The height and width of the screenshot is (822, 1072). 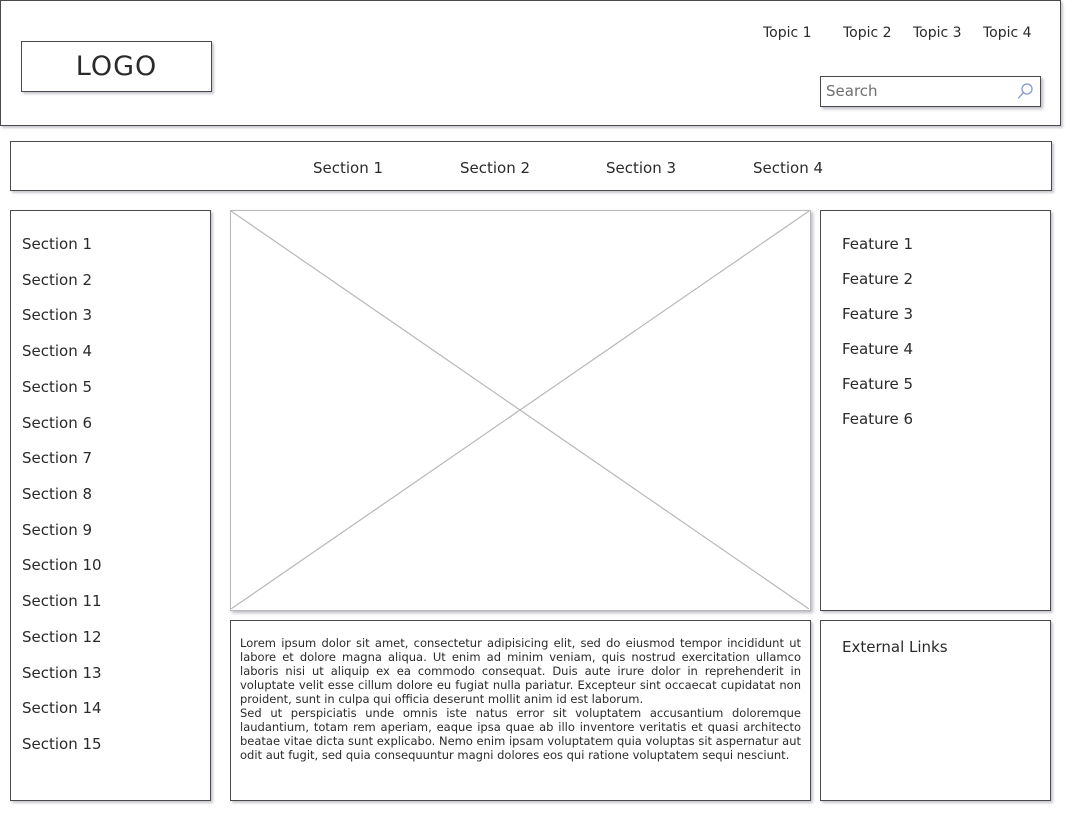 What do you see at coordinates (877, 419) in the screenshot?
I see `feature-item-6: Feature 6` at bounding box center [877, 419].